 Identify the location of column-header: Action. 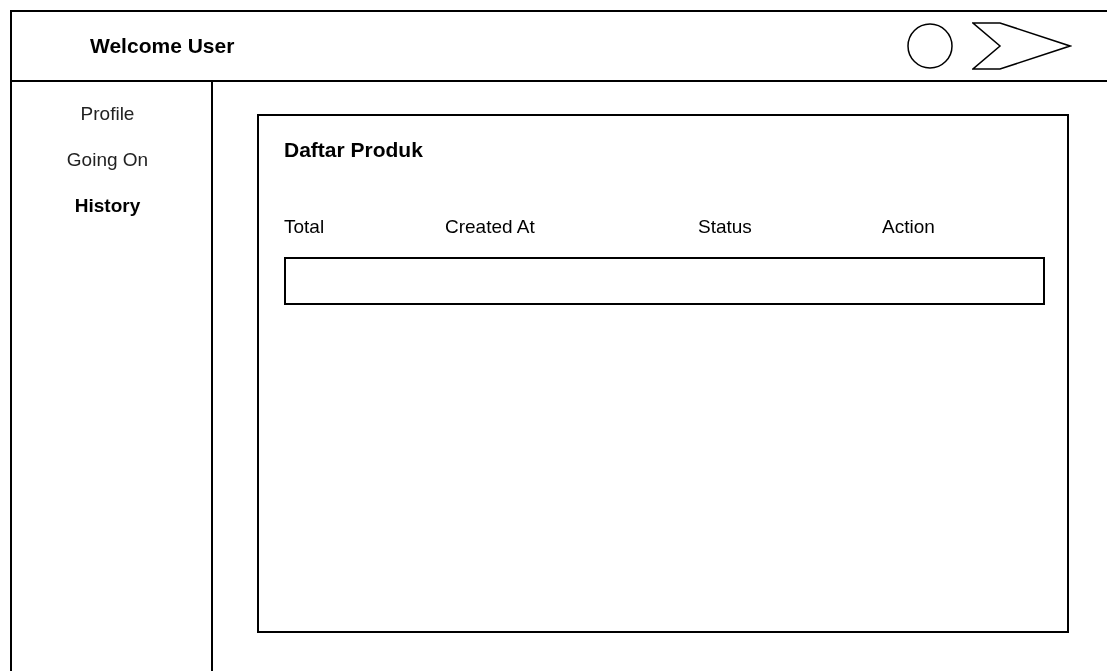
(908, 227).